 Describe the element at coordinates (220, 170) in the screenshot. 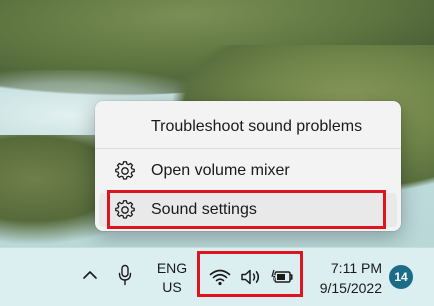

I see `menu-item-label: Open volume mixer` at that location.